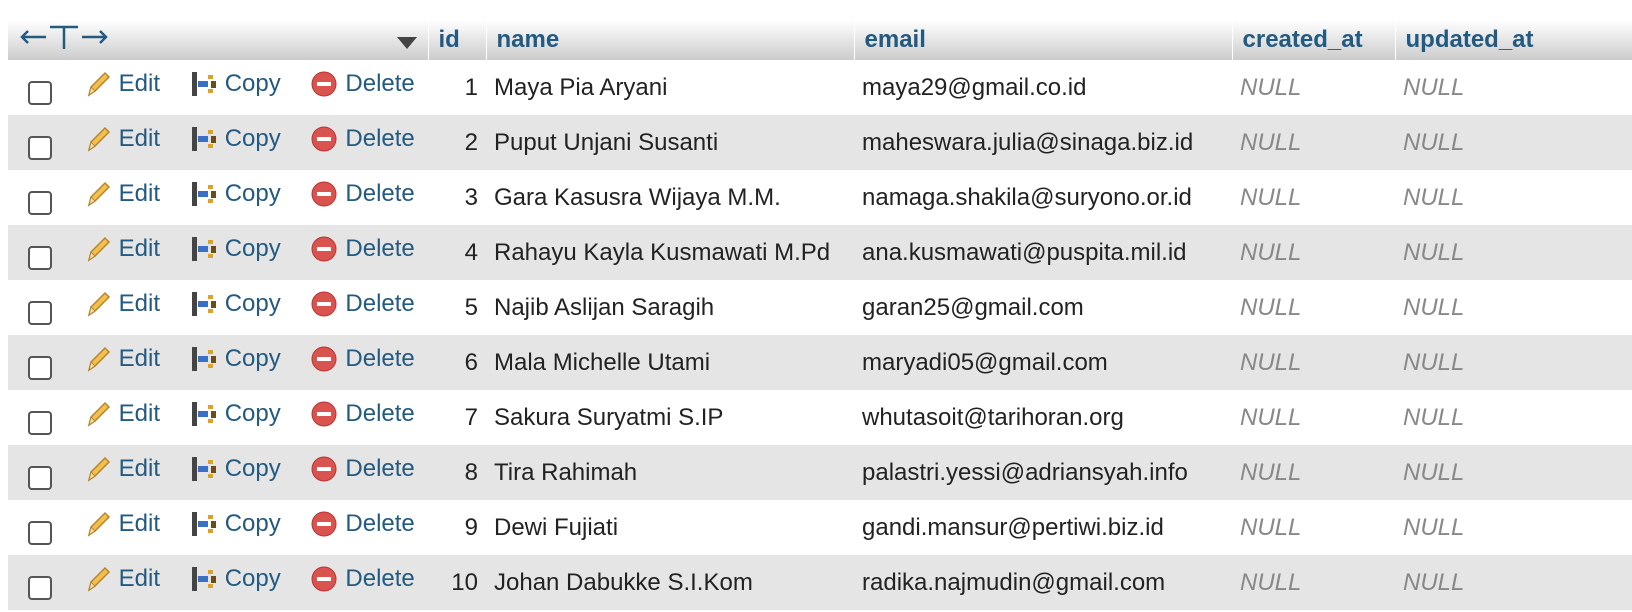  Describe the element at coordinates (670, 582) in the screenshot. I see `cell-name: Johan Dabukke S.I.Kom` at that location.